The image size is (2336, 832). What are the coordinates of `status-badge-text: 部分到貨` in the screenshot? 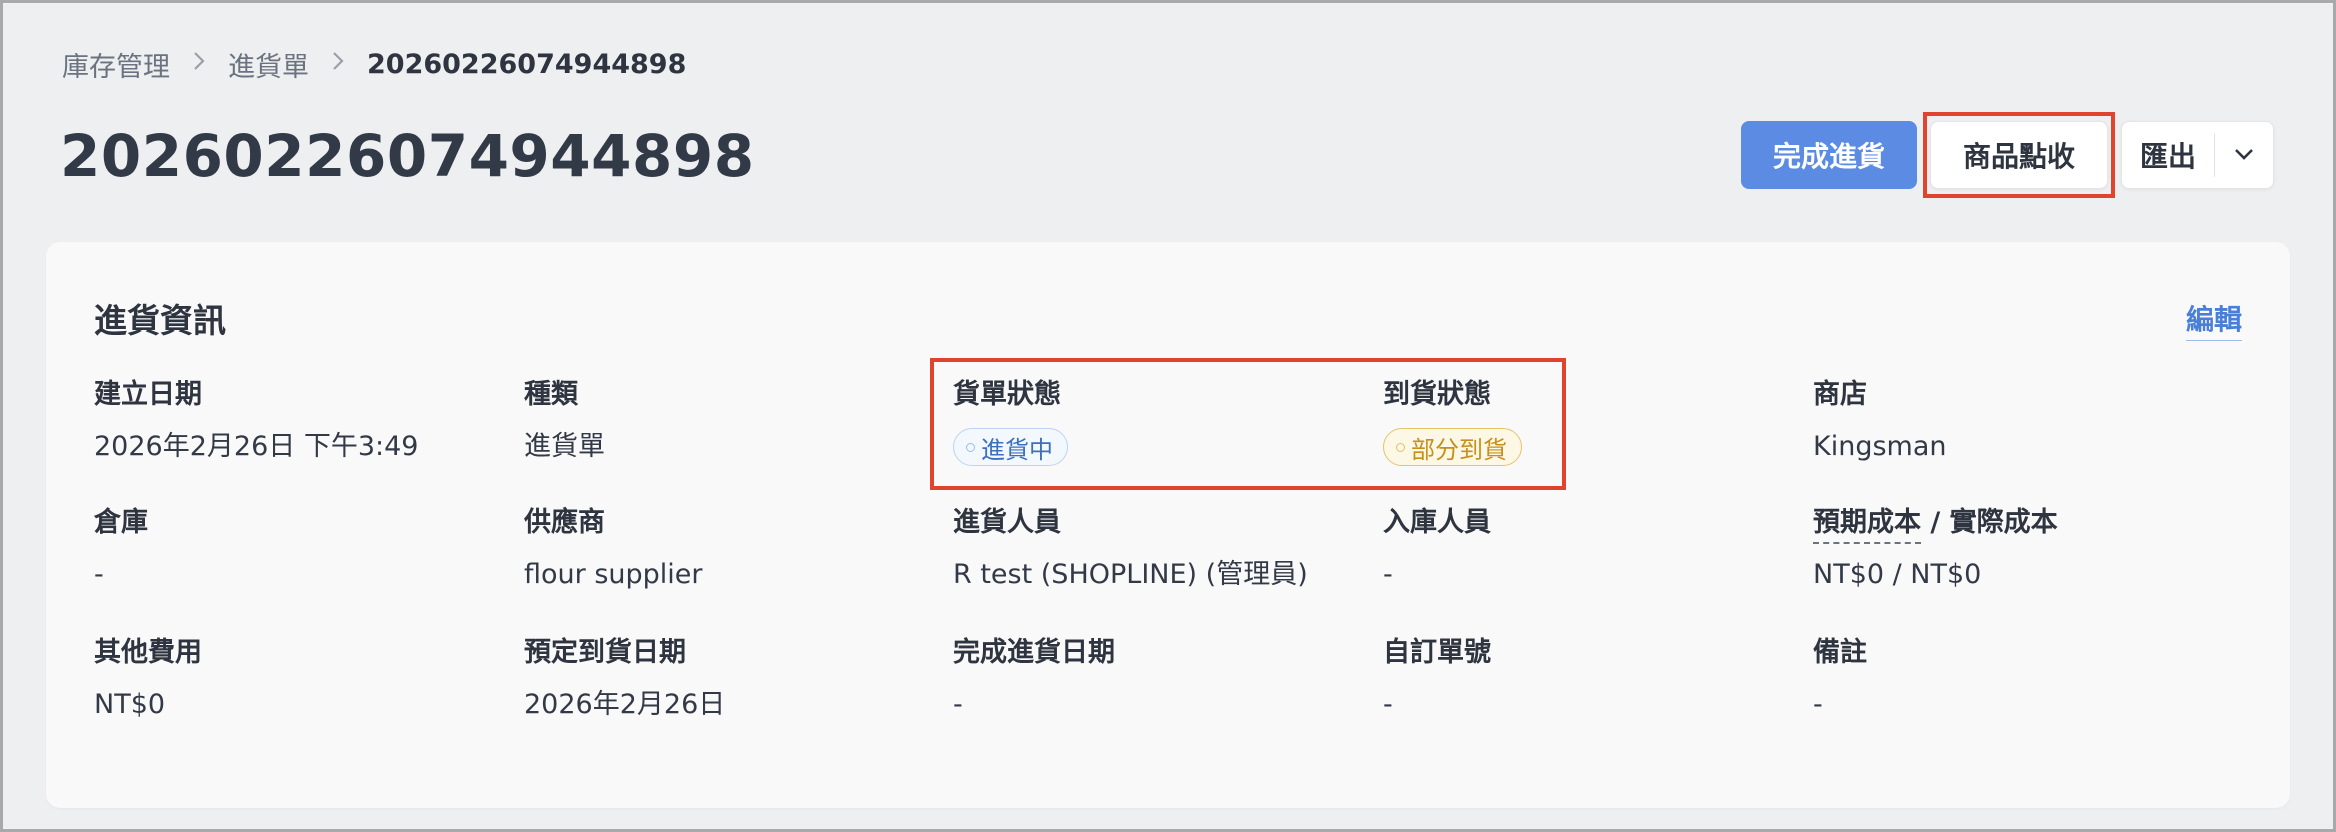 It's located at (1459, 449).